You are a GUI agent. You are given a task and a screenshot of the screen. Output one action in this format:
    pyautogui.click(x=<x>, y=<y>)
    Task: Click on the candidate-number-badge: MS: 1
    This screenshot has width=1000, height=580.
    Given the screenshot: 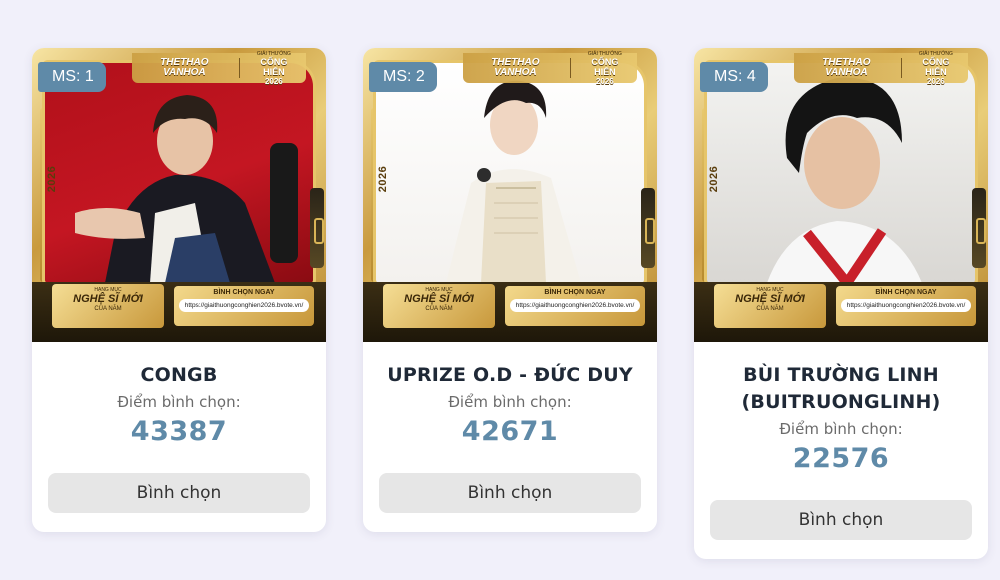 What is the action you would take?
    pyautogui.click(x=72, y=77)
    